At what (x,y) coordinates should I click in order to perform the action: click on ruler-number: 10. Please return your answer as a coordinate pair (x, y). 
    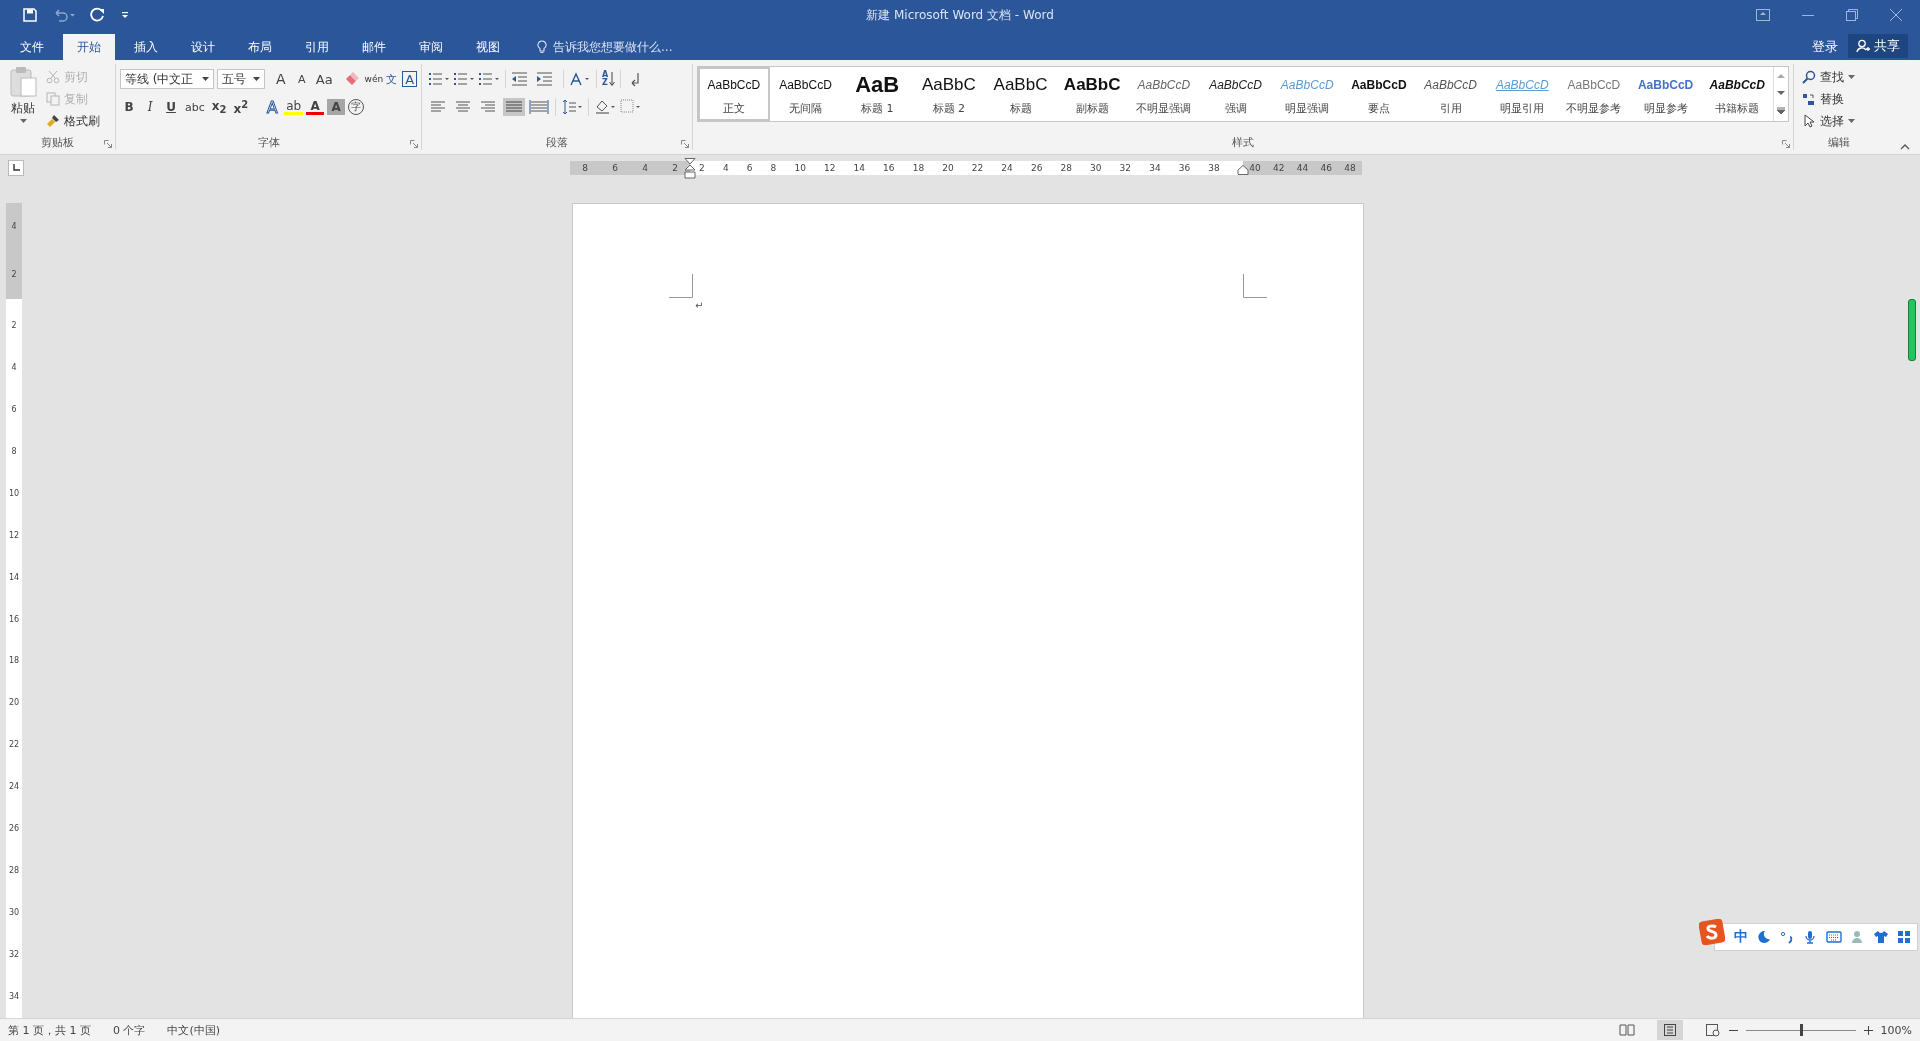
    Looking at the image, I should click on (14, 493).